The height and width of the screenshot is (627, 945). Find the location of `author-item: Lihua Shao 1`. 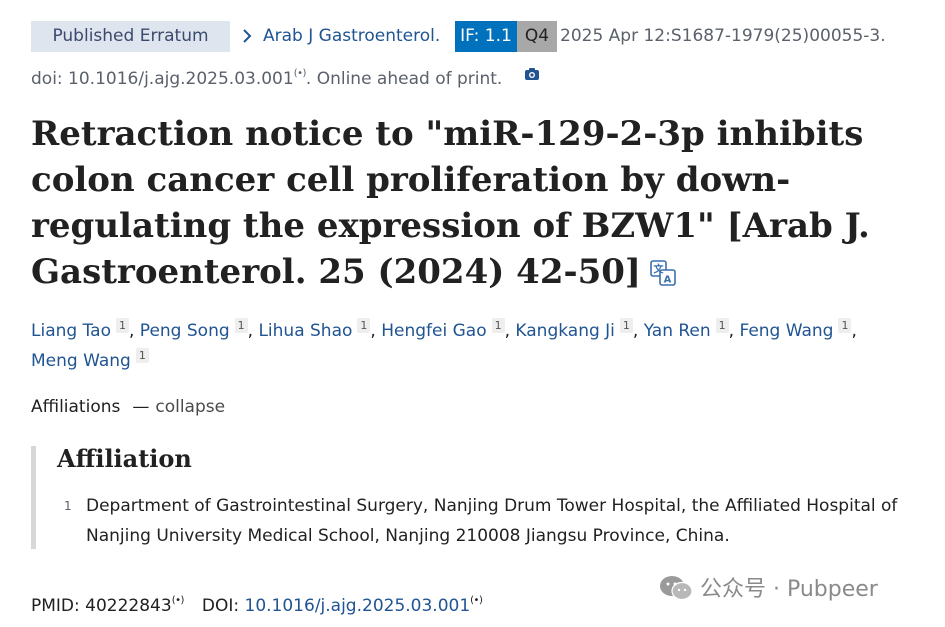

author-item: Lihua Shao 1 is located at coordinates (314, 329).